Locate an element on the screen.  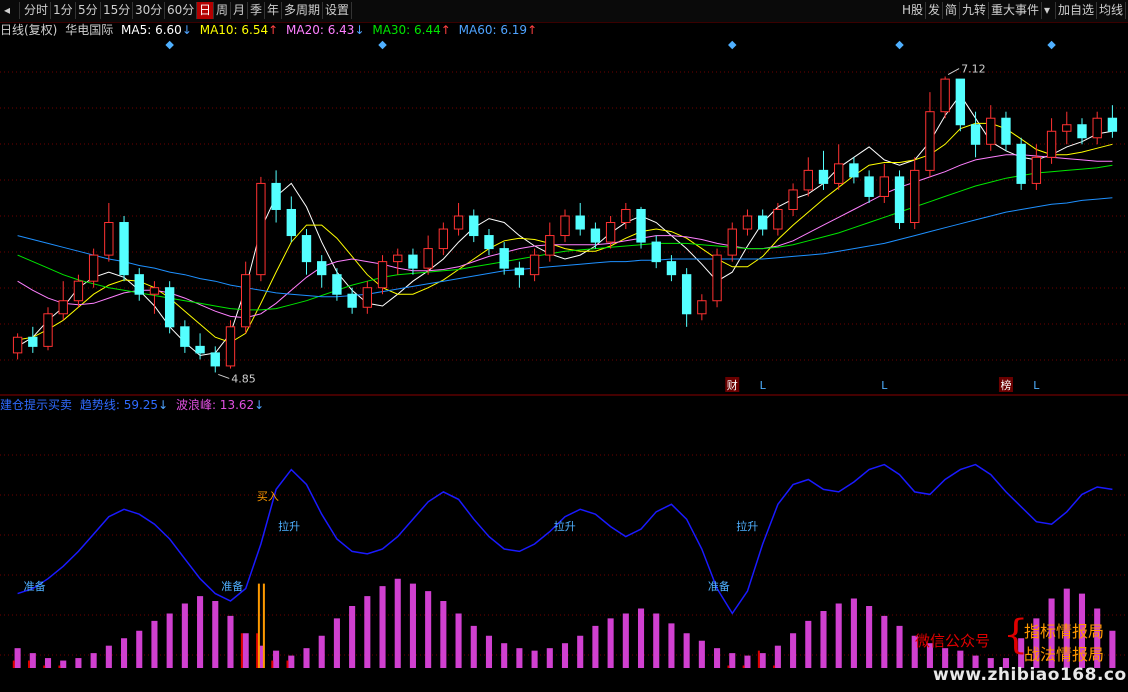
buy-label: 买入 is located at coordinates (268, 496).